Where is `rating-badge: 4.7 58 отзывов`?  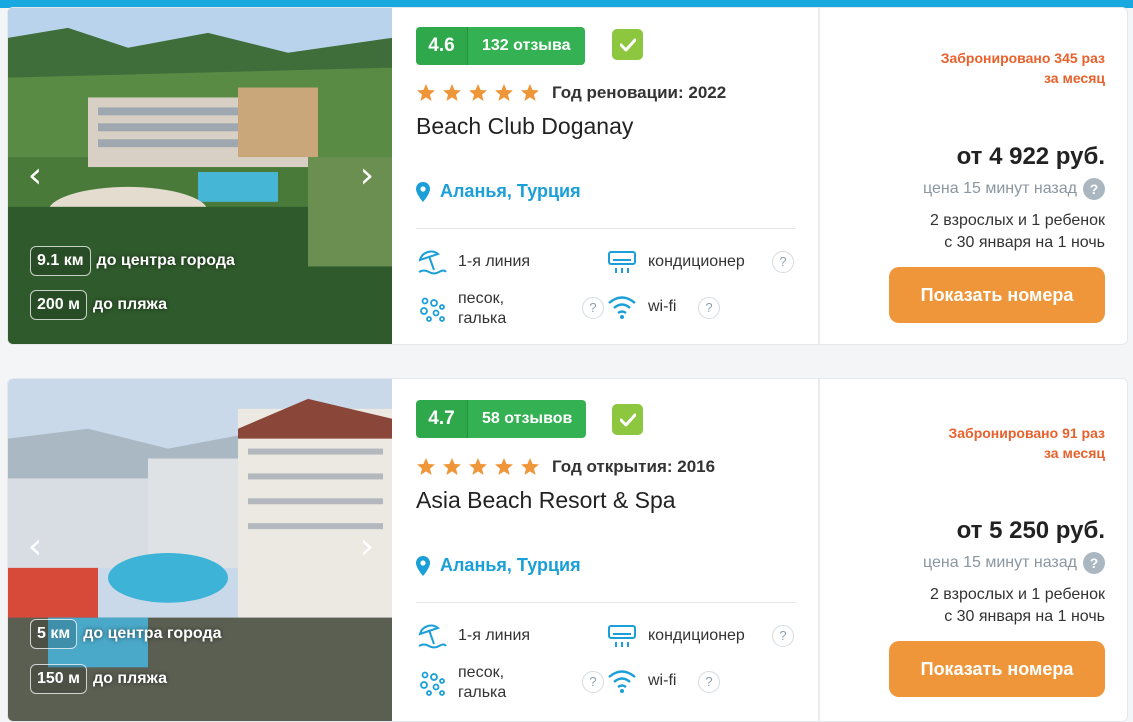
rating-badge: 4.7 58 отзывов is located at coordinates (501, 419).